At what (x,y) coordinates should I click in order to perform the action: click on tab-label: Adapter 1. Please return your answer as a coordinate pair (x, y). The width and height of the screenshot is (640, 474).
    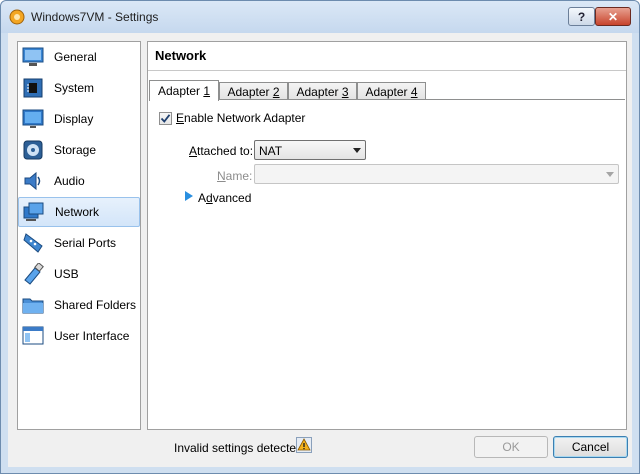
    Looking at the image, I should click on (184, 91).